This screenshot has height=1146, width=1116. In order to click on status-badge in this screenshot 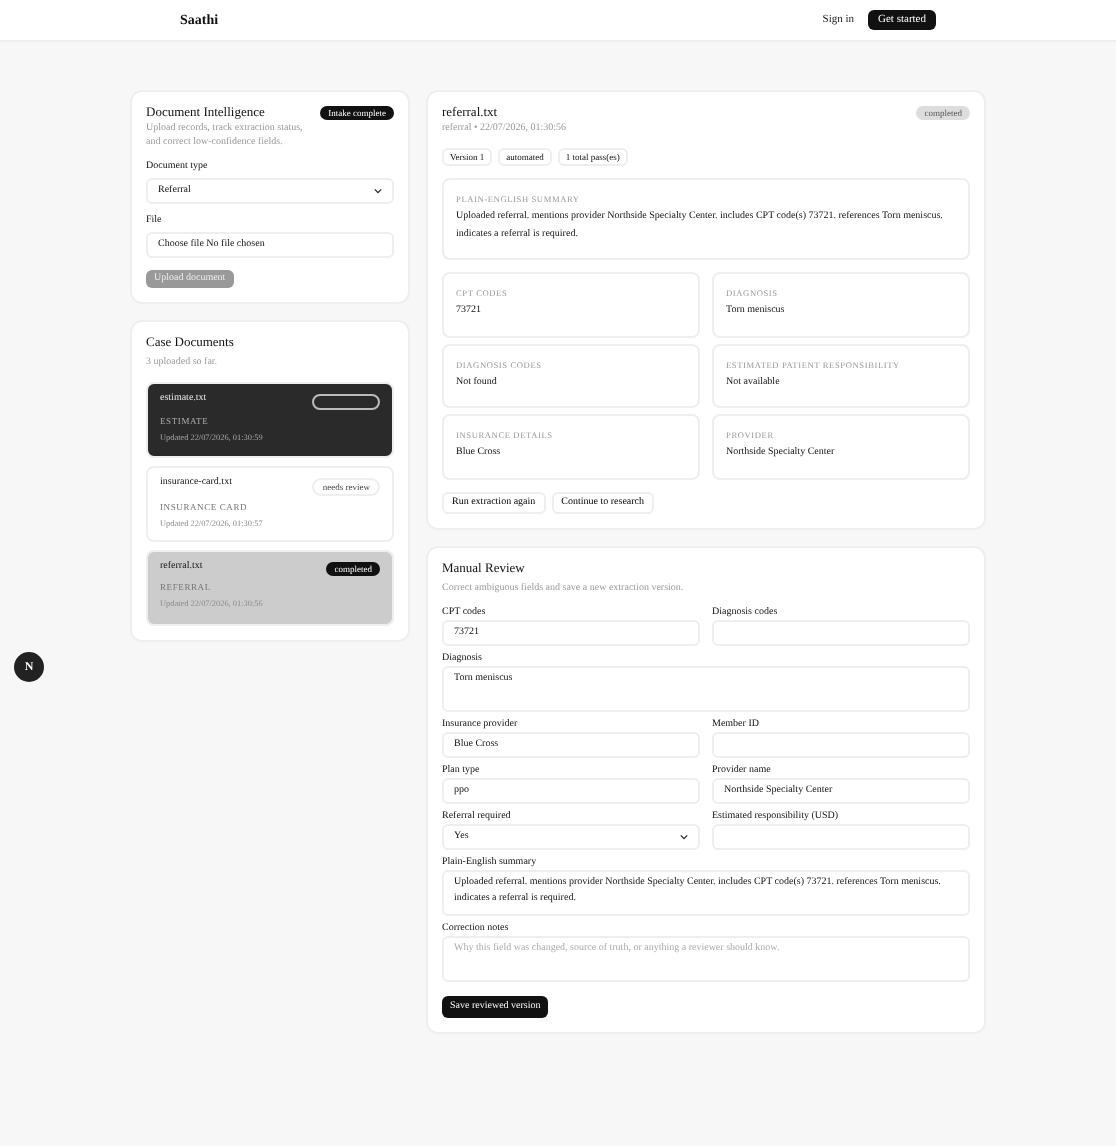, I will do `click(346, 402)`.